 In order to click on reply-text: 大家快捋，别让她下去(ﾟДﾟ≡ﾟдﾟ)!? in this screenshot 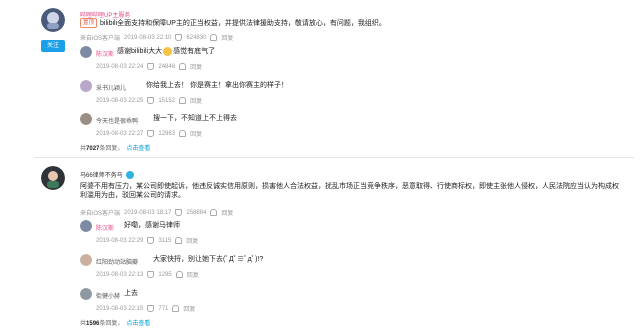, I will do `click(208, 259)`.